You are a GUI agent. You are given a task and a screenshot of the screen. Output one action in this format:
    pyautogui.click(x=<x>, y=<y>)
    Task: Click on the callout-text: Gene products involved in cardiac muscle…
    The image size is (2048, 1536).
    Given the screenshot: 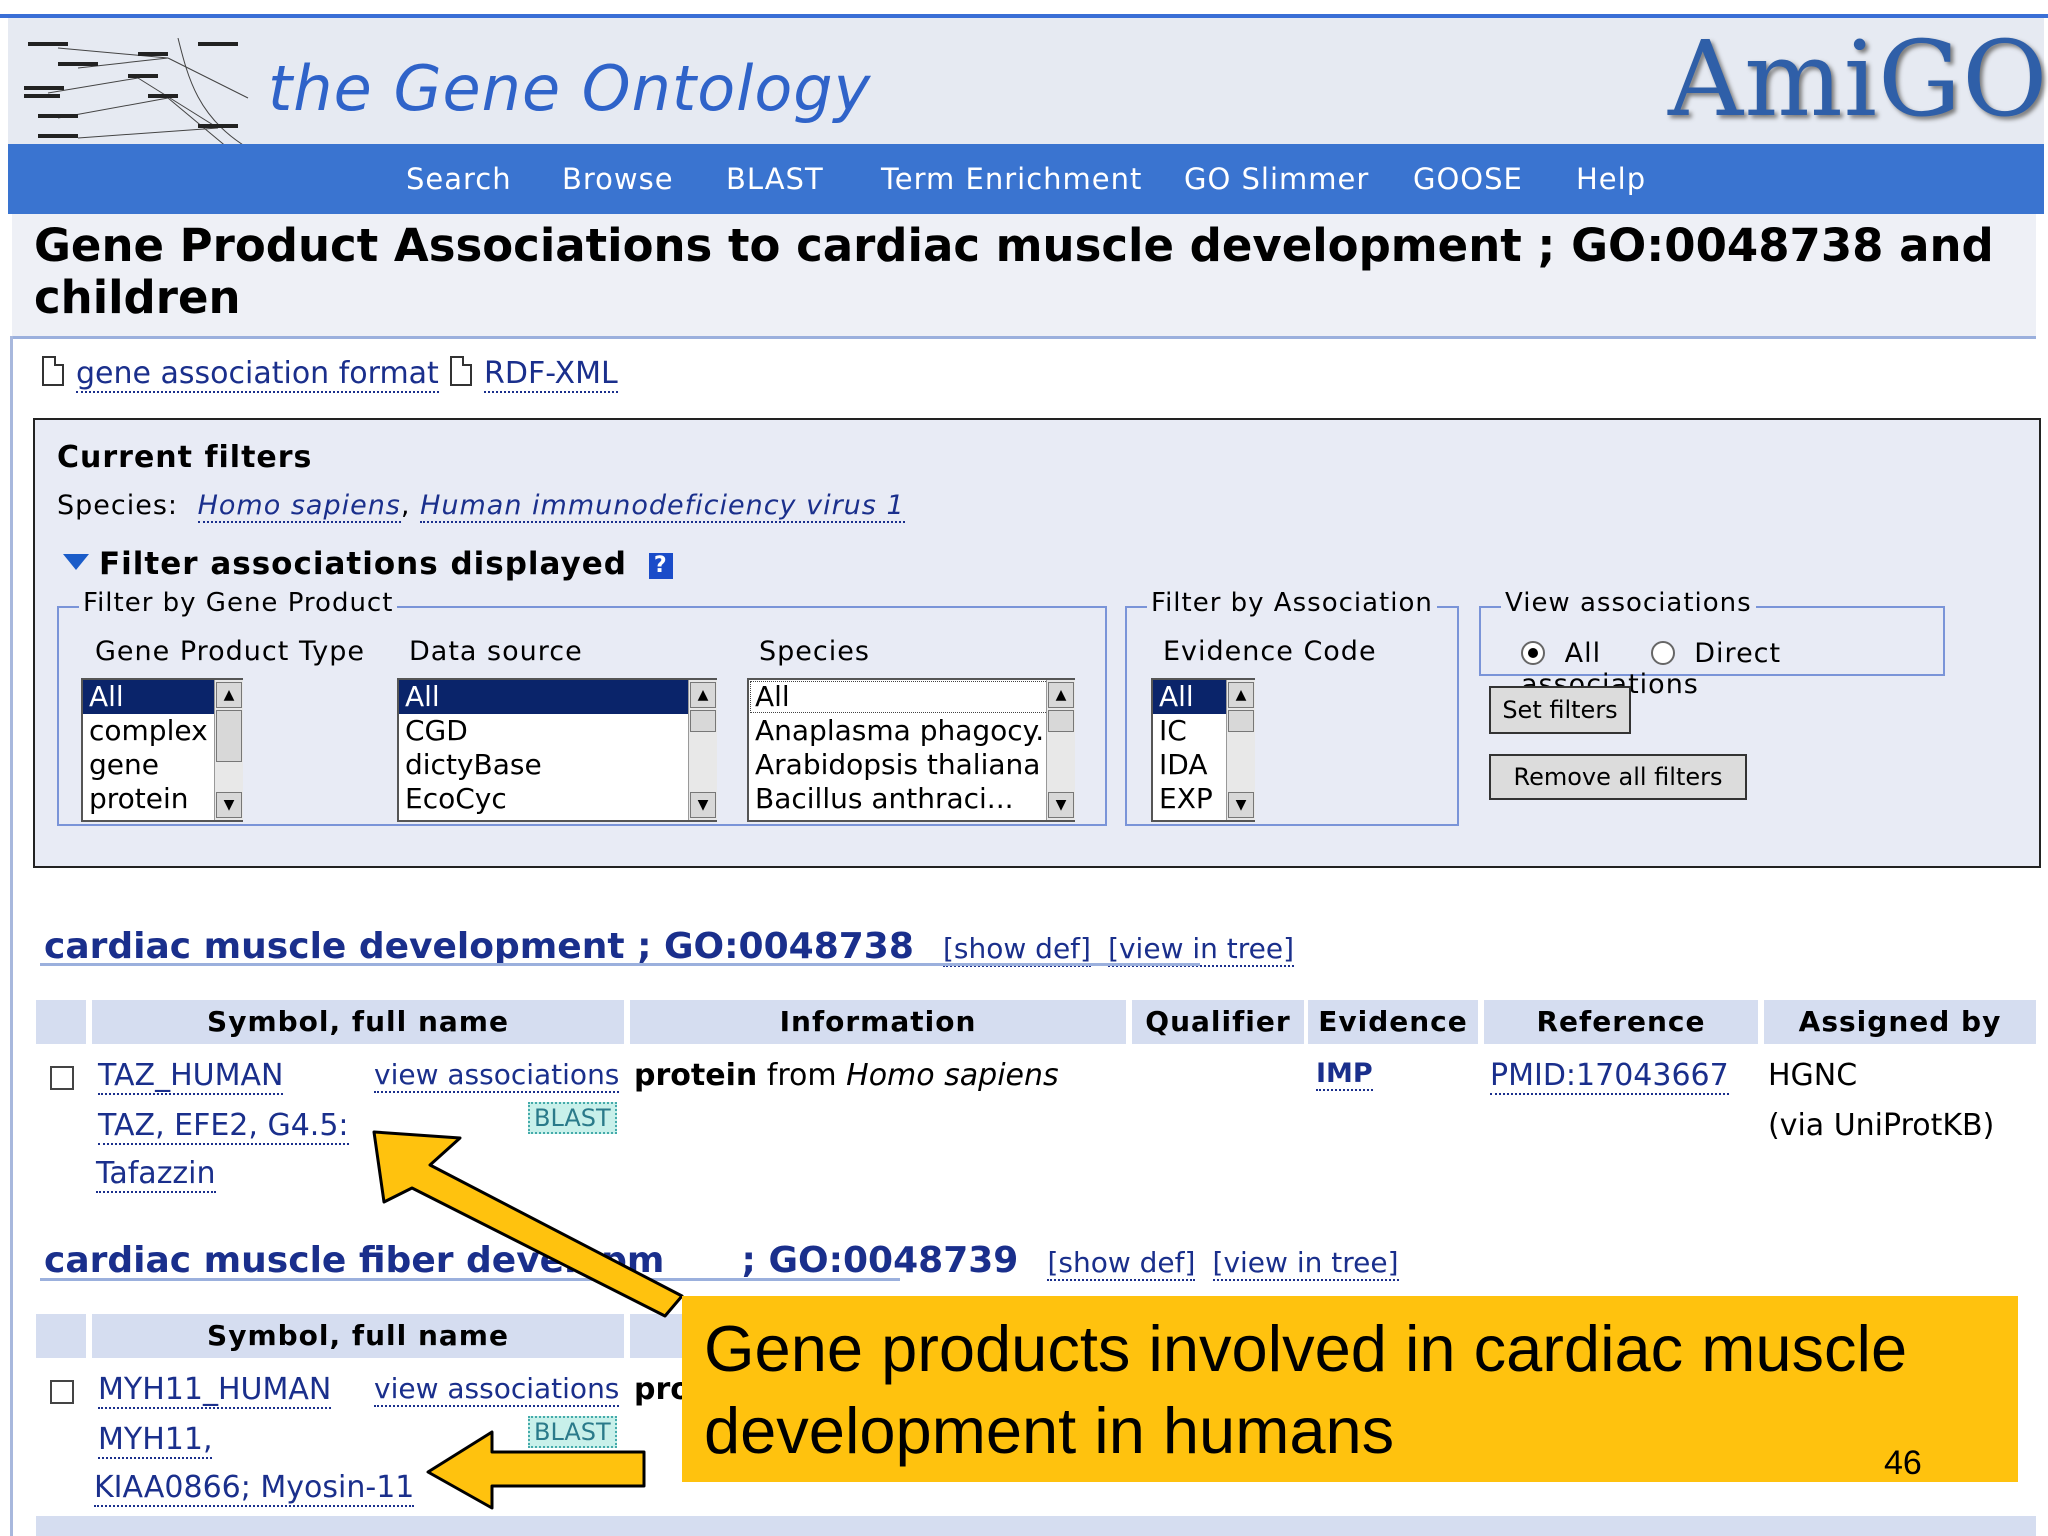 What is the action you would take?
    pyautogui.click(x=1305, y=1390)
    